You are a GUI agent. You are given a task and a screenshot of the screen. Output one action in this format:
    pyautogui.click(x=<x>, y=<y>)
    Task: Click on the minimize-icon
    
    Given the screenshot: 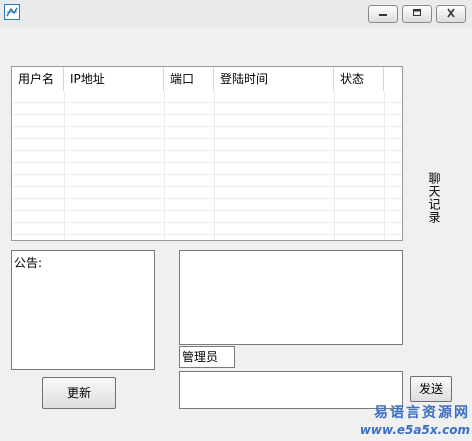 What is the action you would take?
    pyautogui.click(x=383, y=15)
    